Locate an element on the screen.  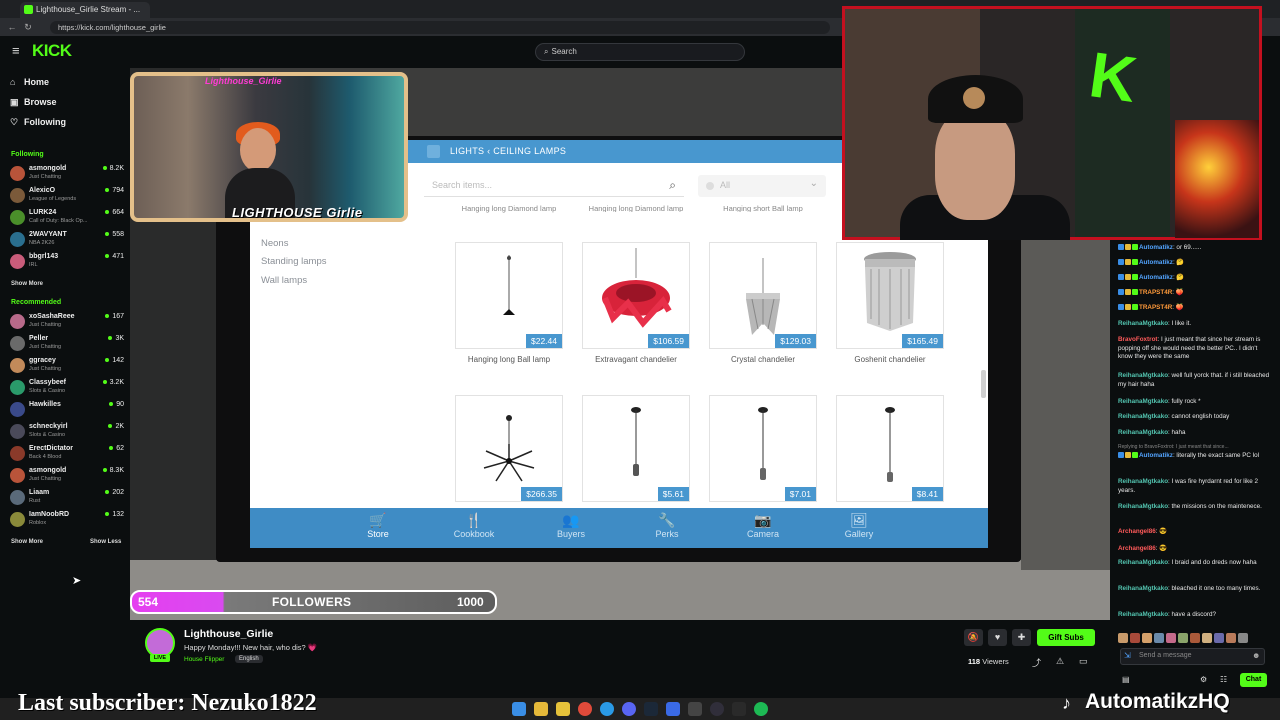
back-icon: ← is located at coordinates (12, 27).